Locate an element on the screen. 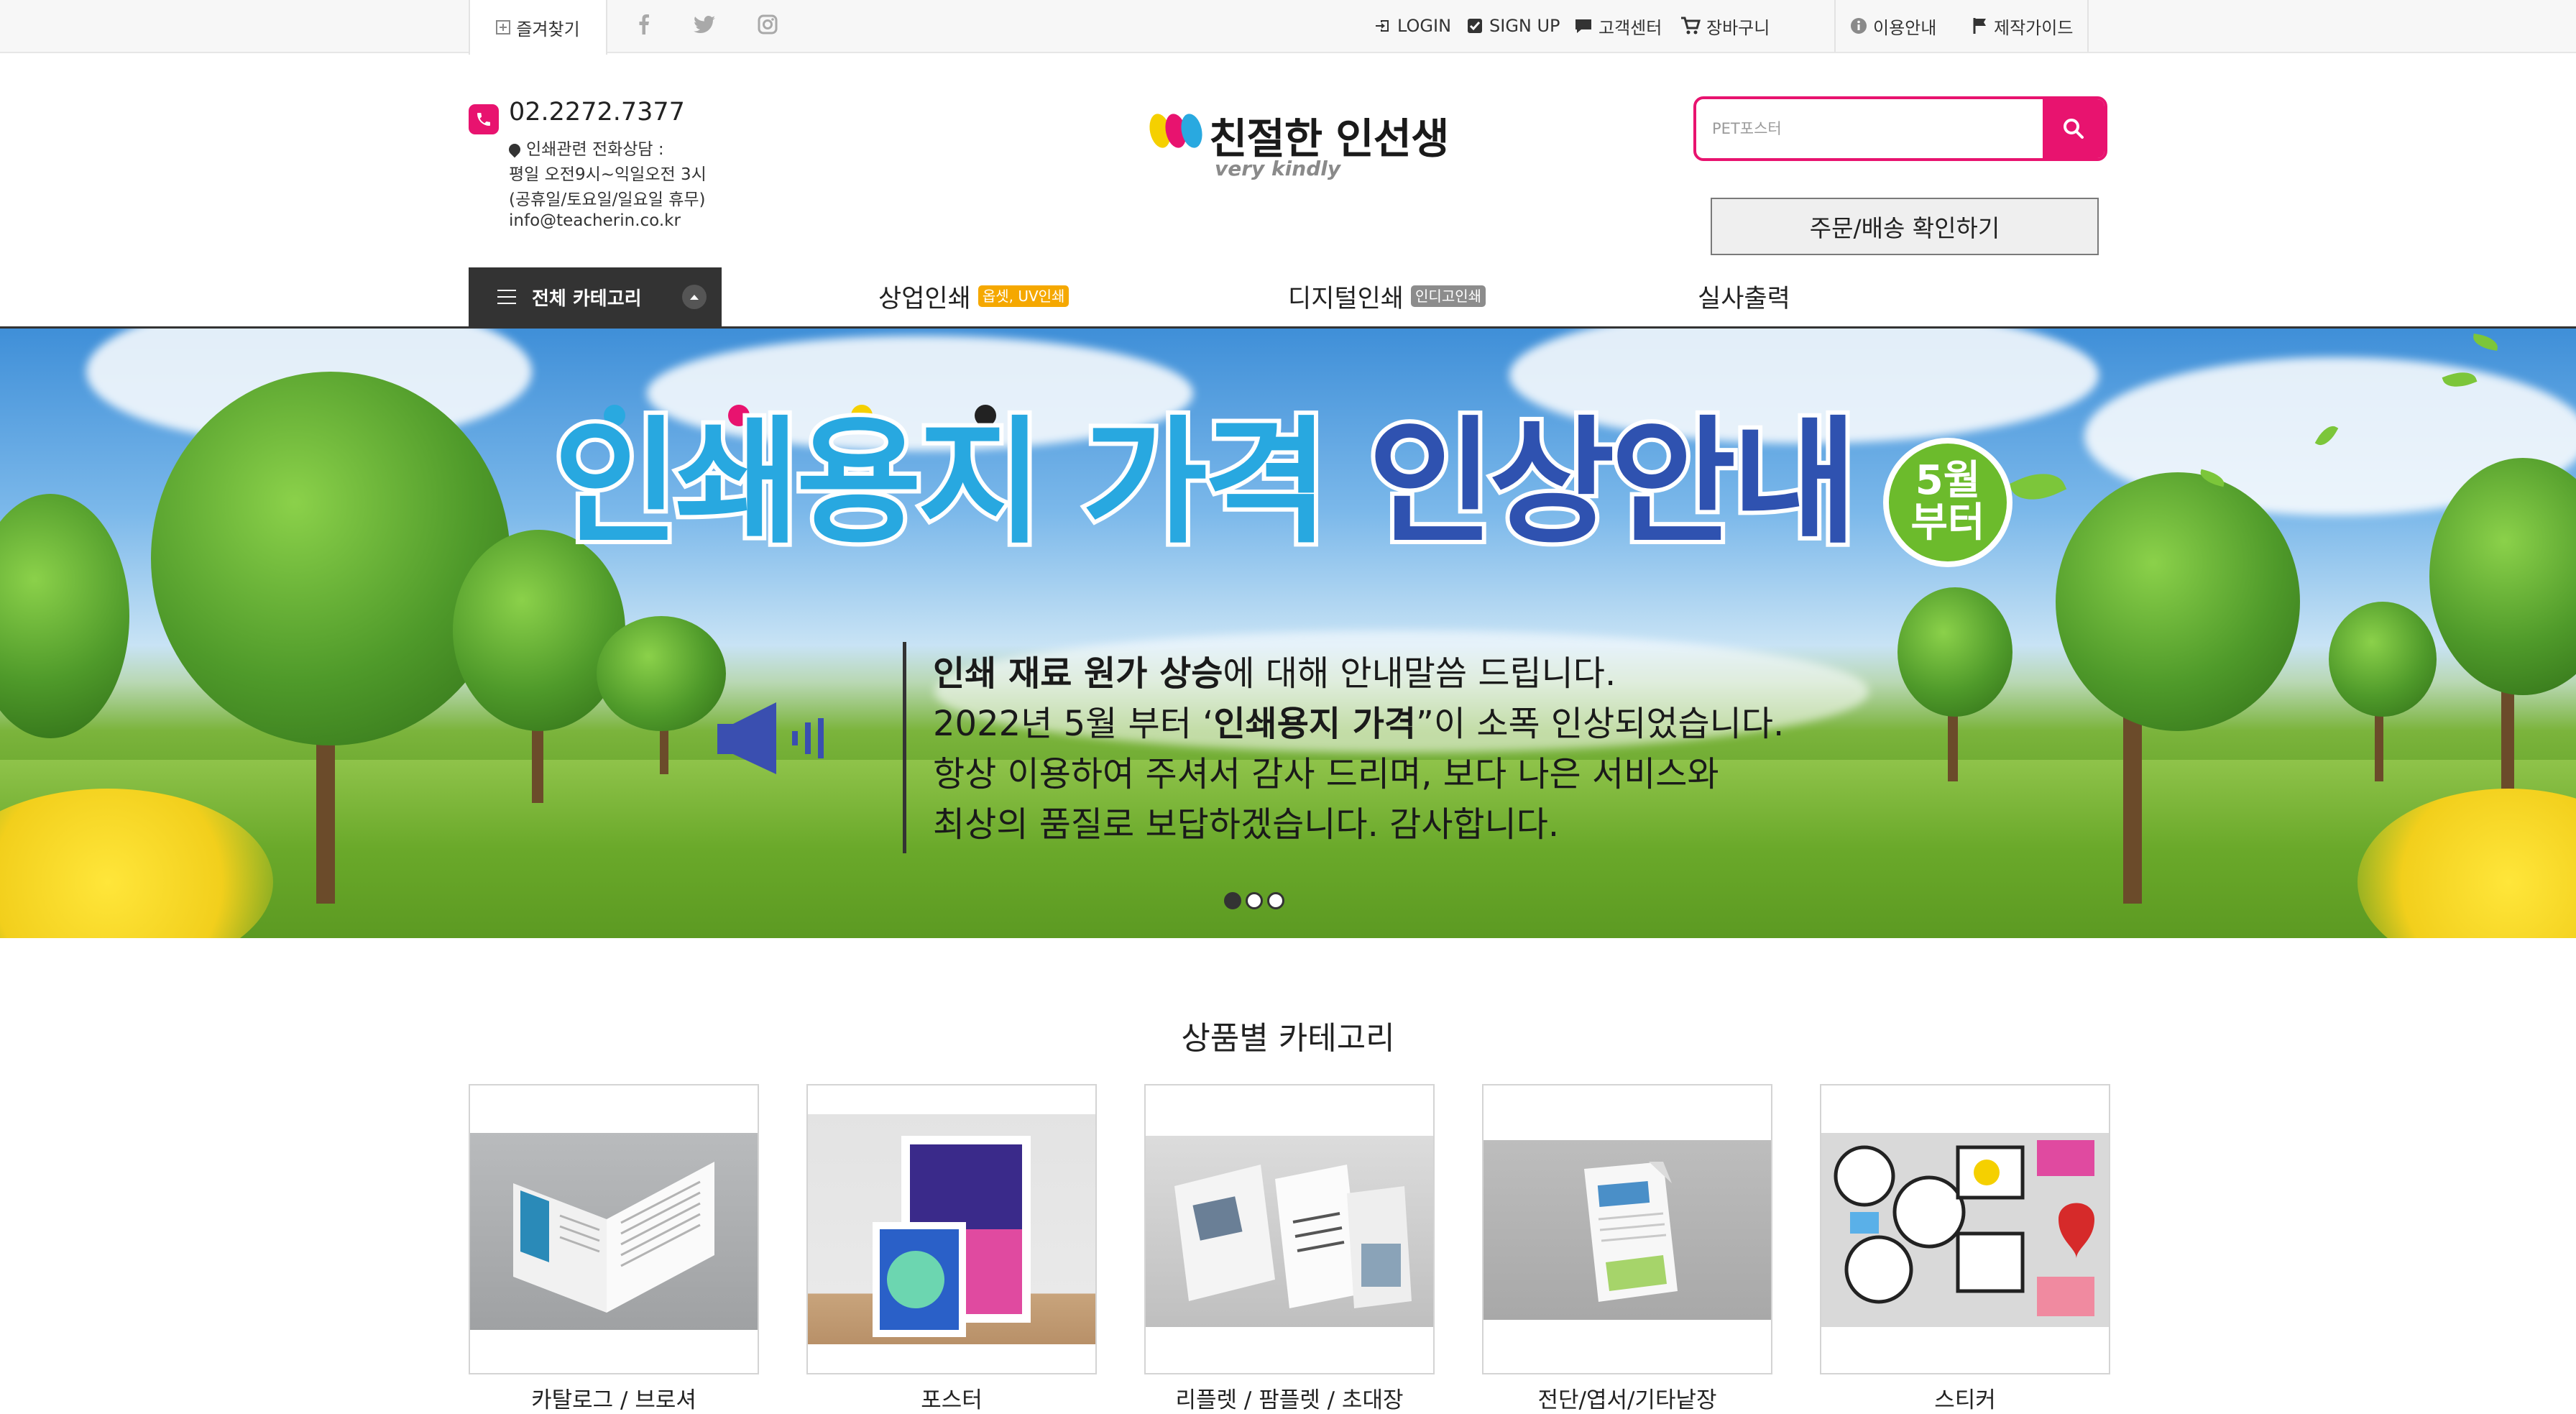 The height and width of the screenshot is (1414, 2576). category-card-flyer is located at coordinates (1627, 1229).